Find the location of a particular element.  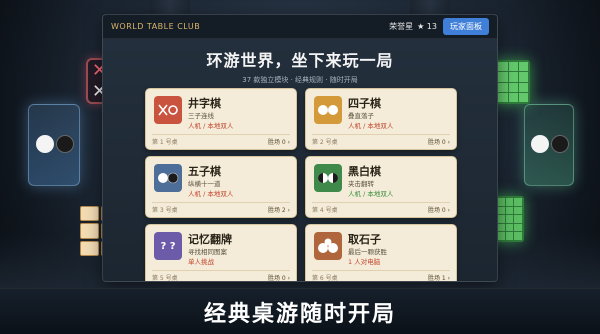

memory-cards-icon: ? ? is located at coordinates (168, 246).